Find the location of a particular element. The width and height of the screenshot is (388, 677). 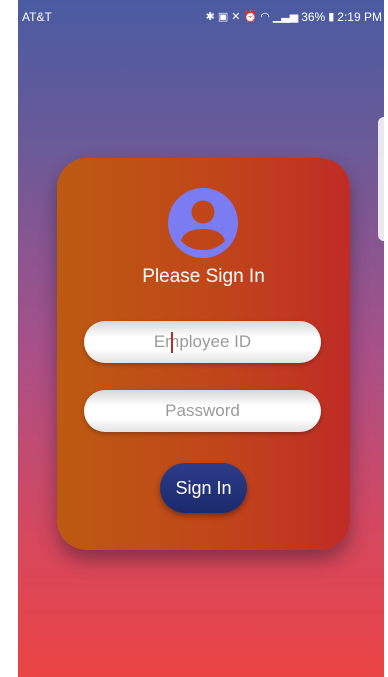

status-time: 2:19 PM is located at coordinates (359, 17).